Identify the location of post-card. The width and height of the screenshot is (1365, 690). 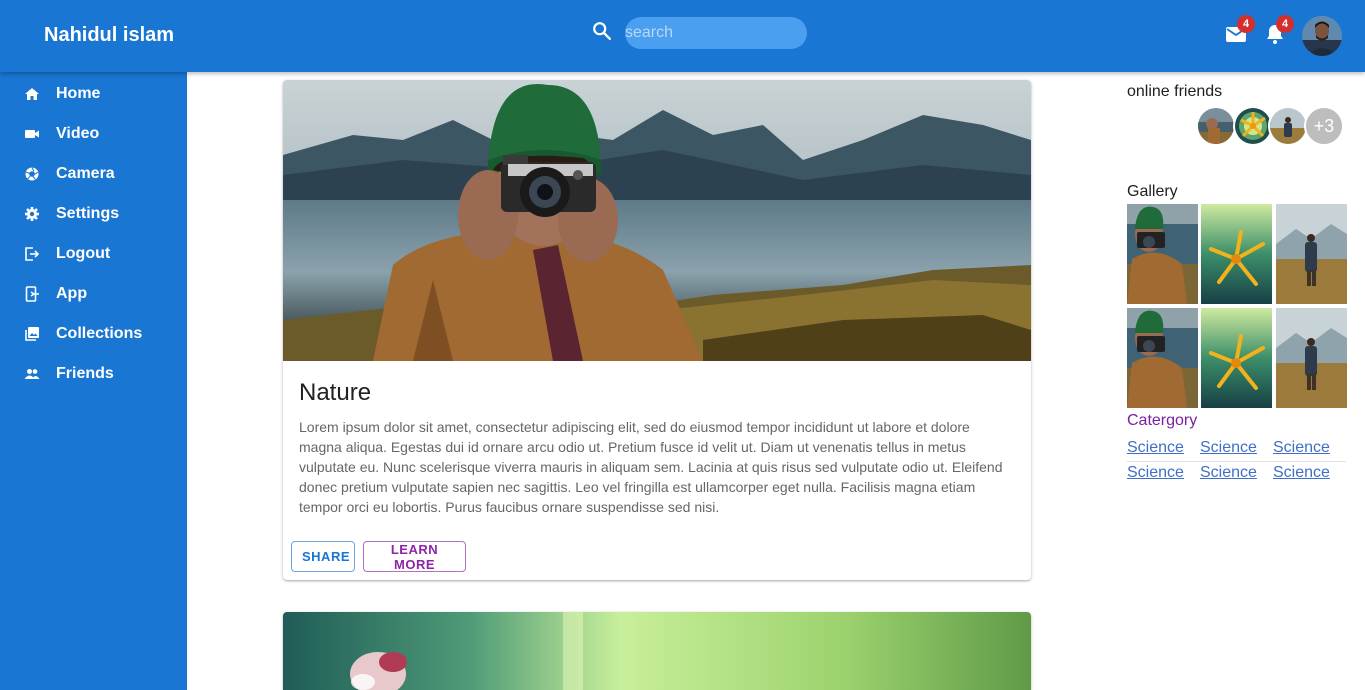
(657, 651).